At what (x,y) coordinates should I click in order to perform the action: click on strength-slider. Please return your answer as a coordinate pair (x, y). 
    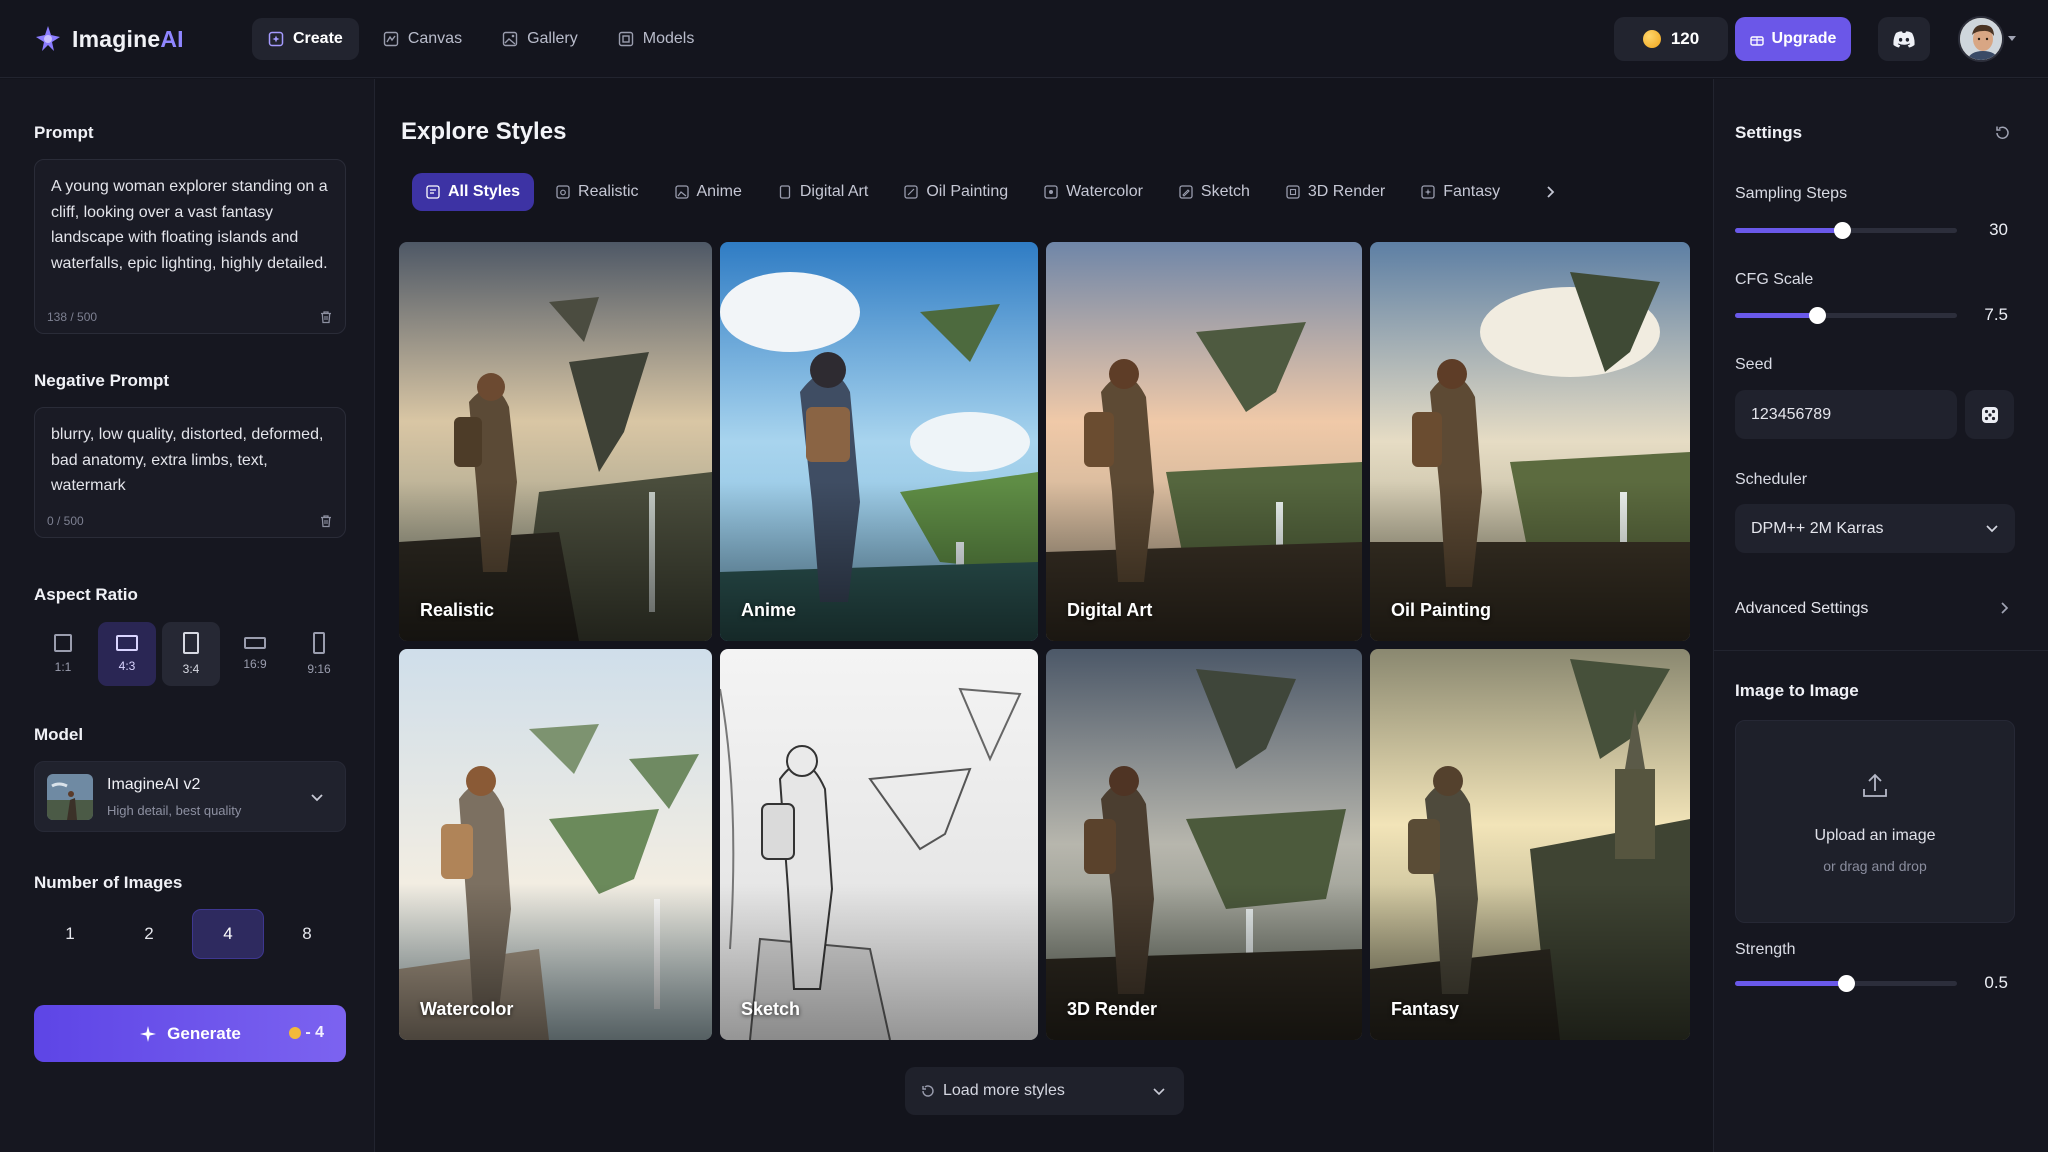
    Looking at the image, I should click on (1846, 983).